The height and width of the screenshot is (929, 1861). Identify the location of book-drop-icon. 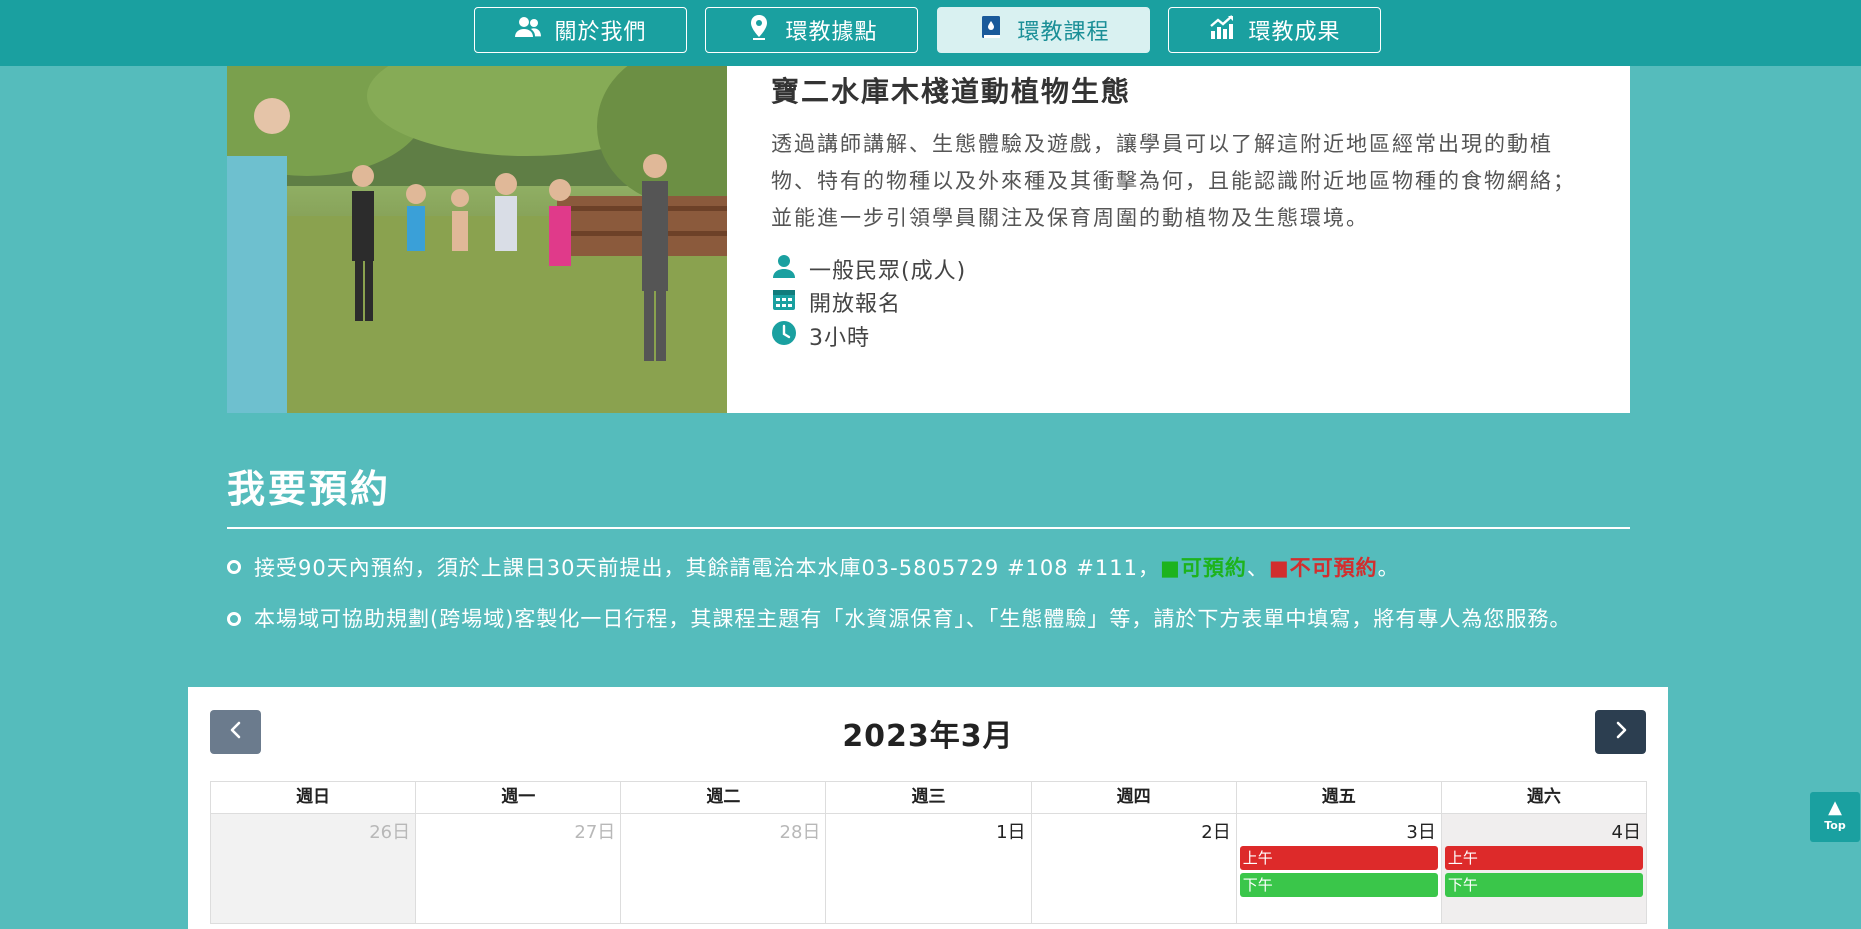
(991, 30).